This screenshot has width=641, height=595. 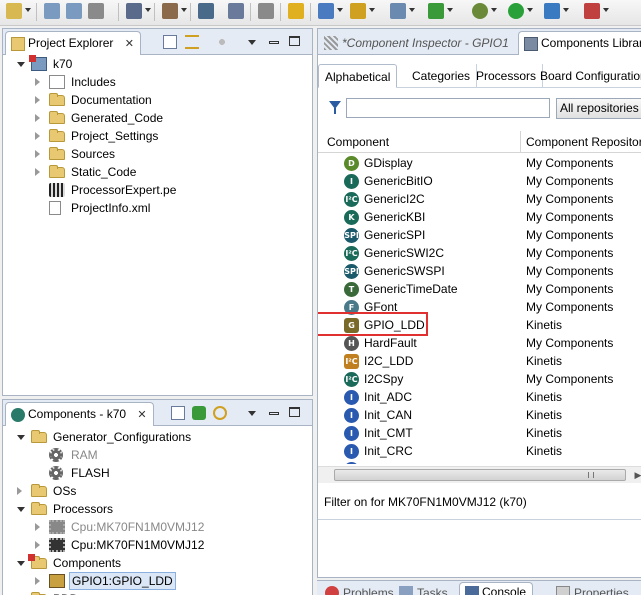 What do you see at coordinates (44, 64) in the screenshot?
I see `tree-item: k70` at bounding box center [44, 64].